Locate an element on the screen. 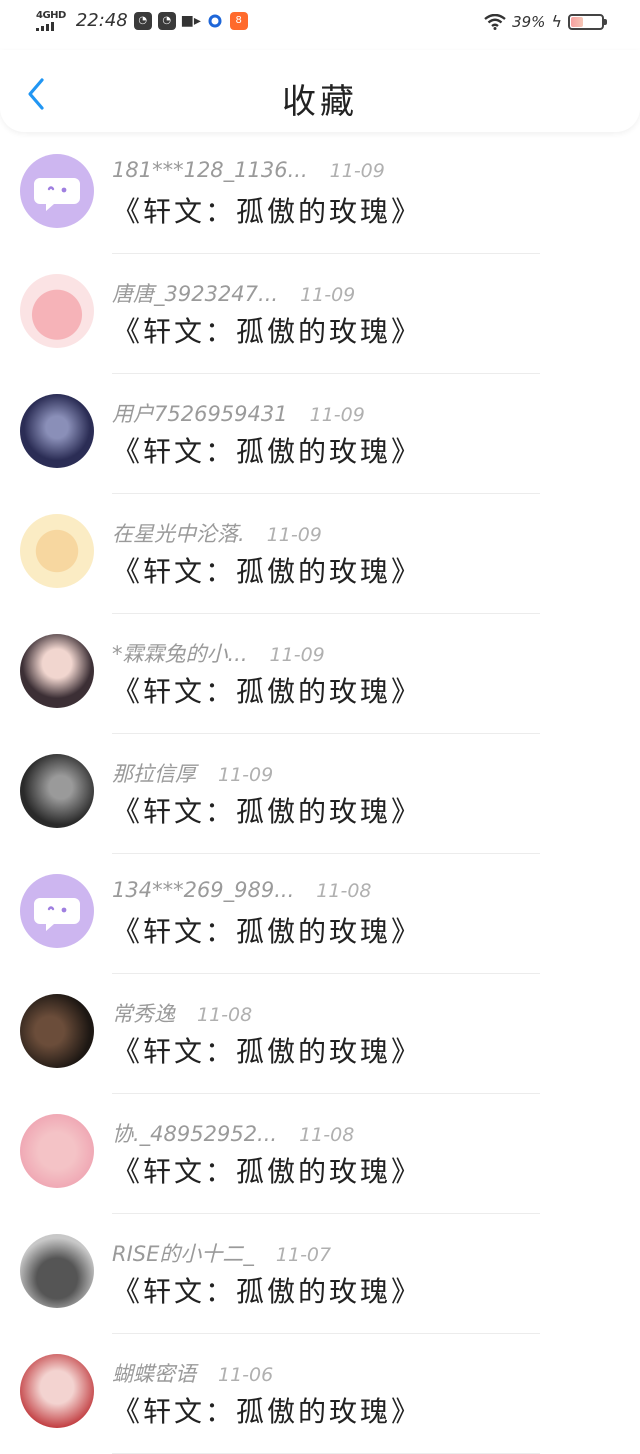 Image resolution: width=640 pixels, height=1454 pixels. item-meta: 134***269_989... 11-08 is located at coordinates (242, 890).